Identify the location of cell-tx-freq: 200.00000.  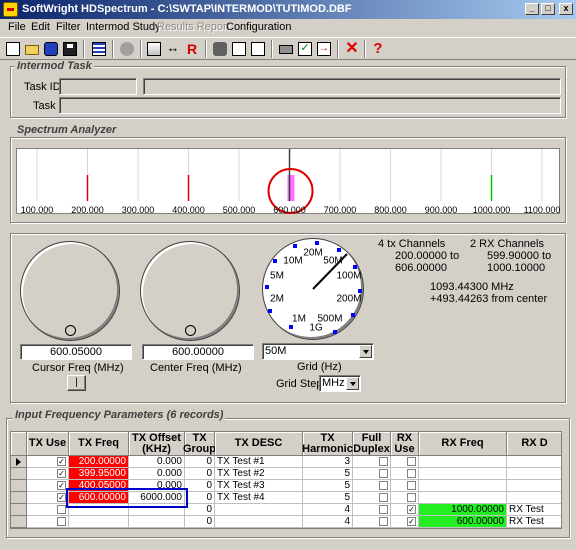
(99, 462).